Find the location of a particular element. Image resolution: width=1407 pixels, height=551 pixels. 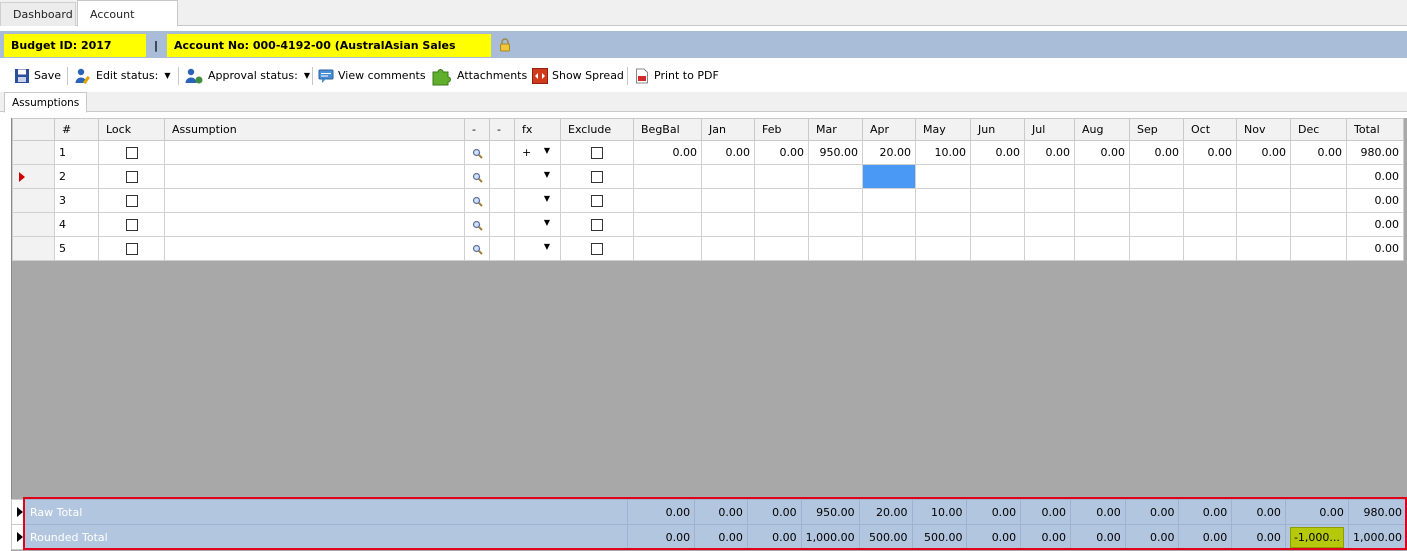

column-header: Total is located at coordinates (1375, 129).